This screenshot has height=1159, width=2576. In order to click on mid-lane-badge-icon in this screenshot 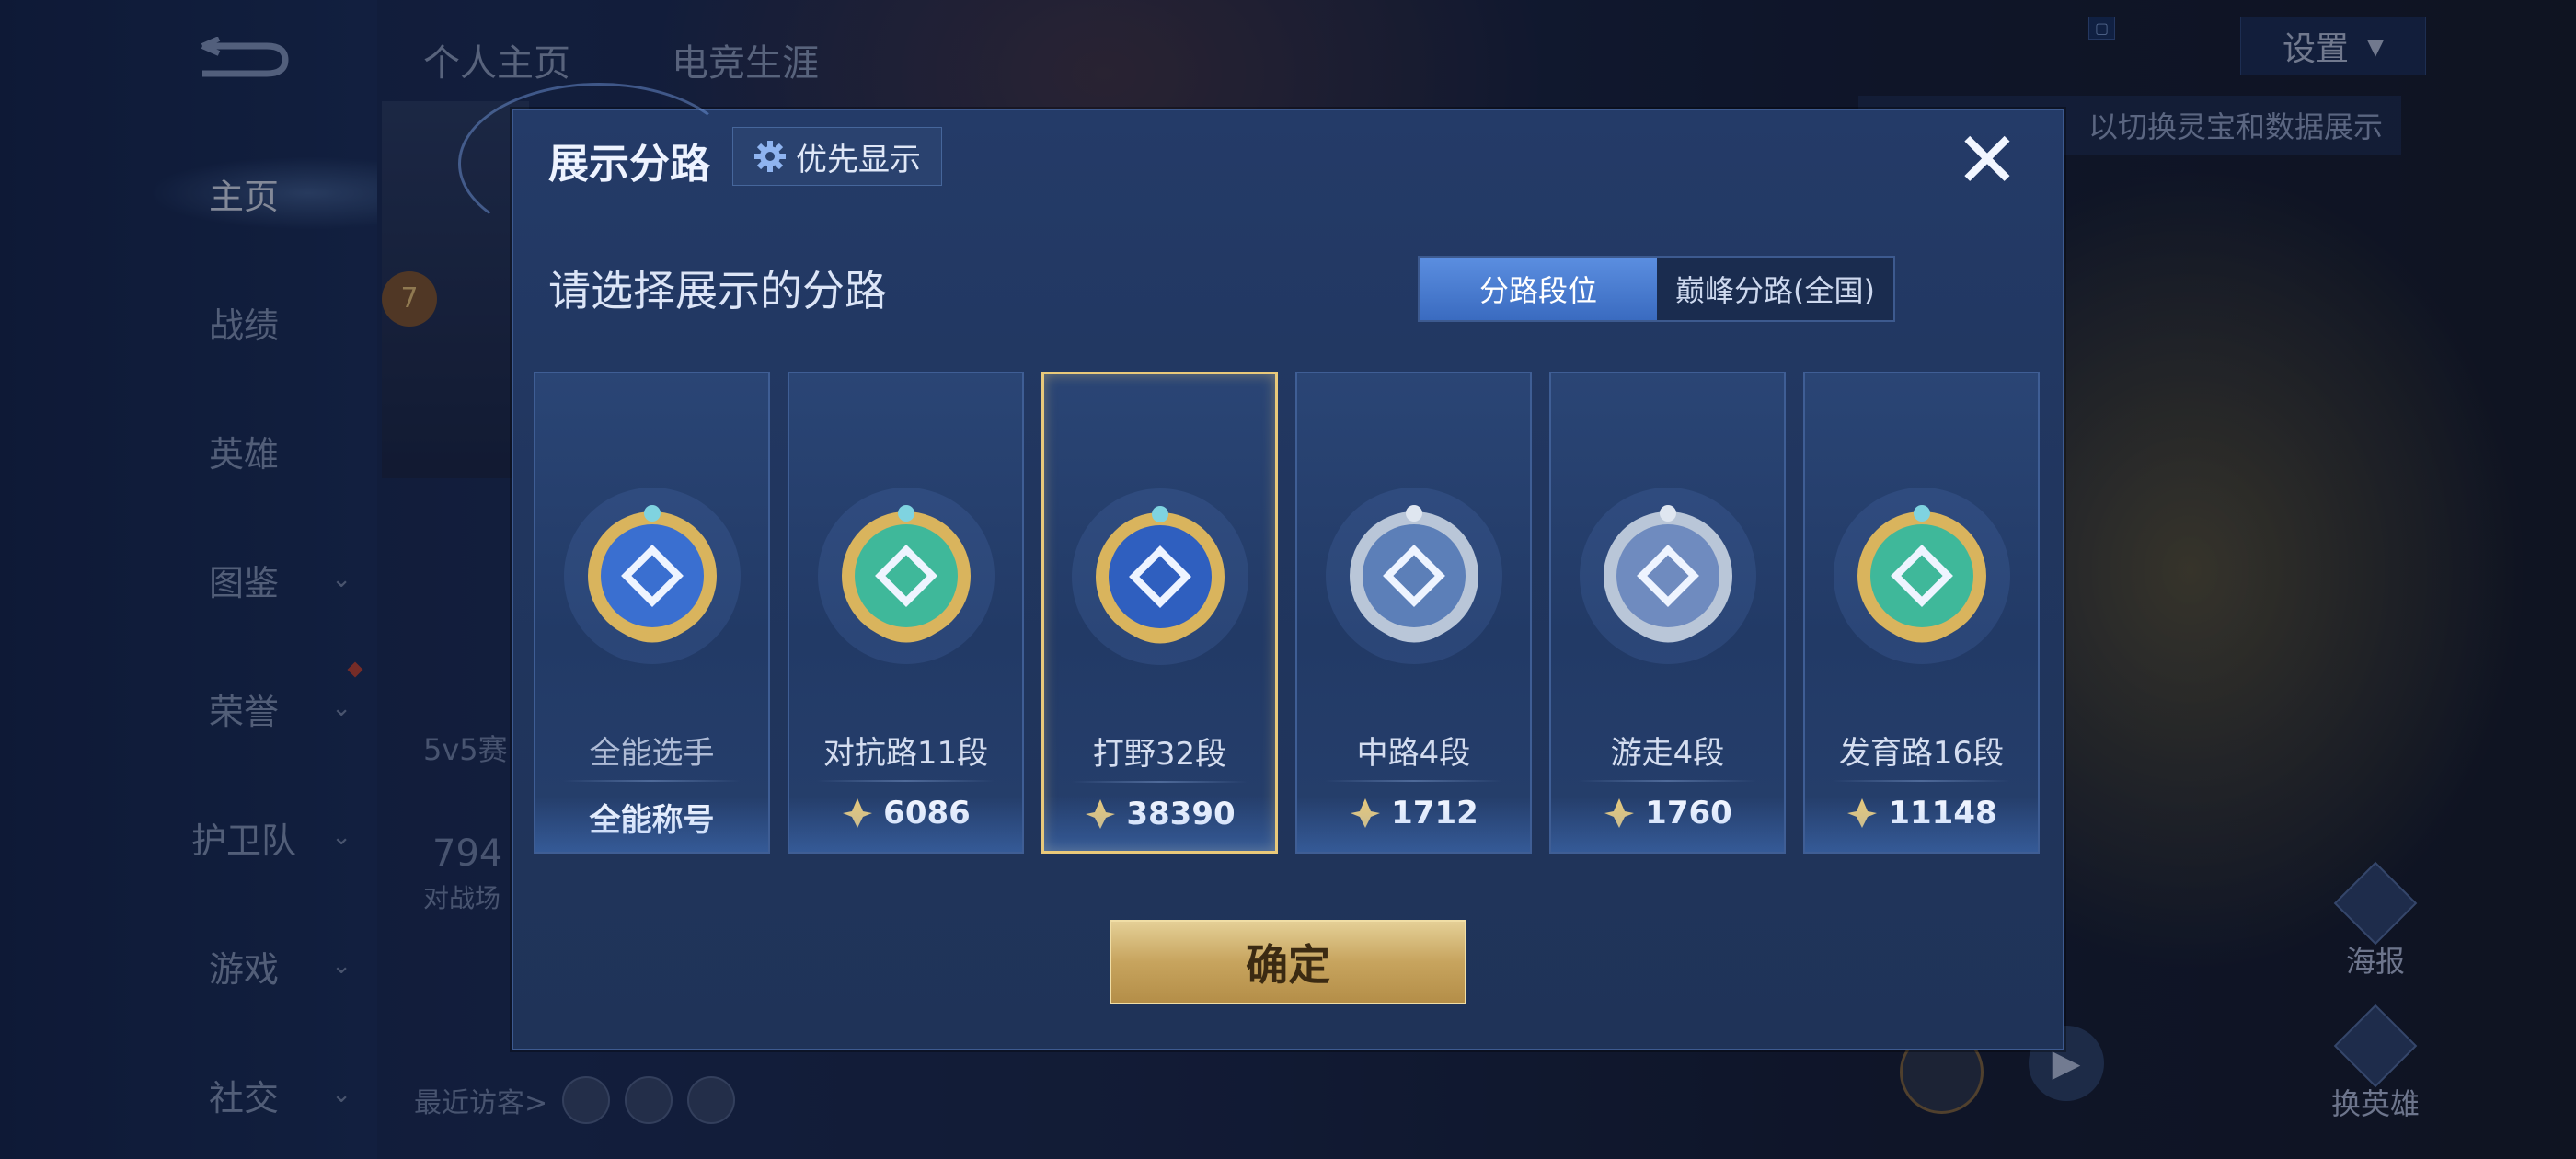, I will do `click(1413, 576)`.